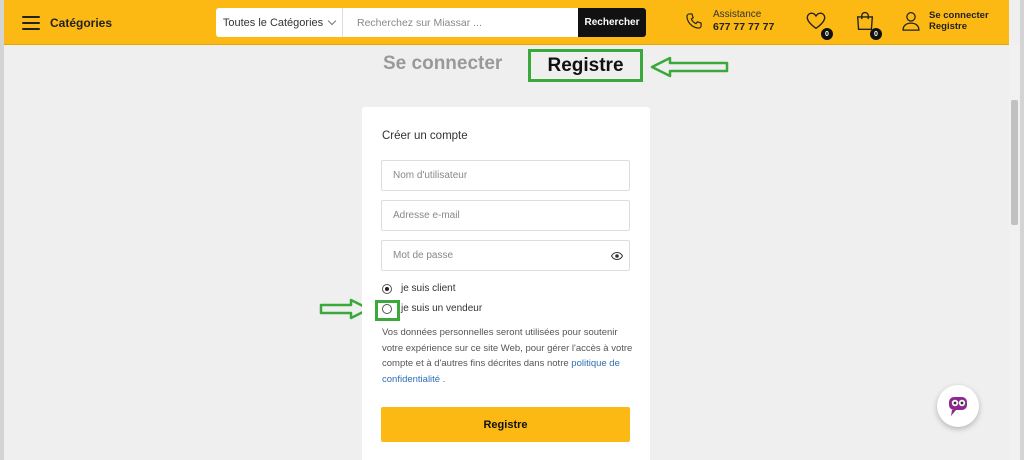  Describe the element at coordinates (505, 215) in the screenshot. I see `email-field` at that location.